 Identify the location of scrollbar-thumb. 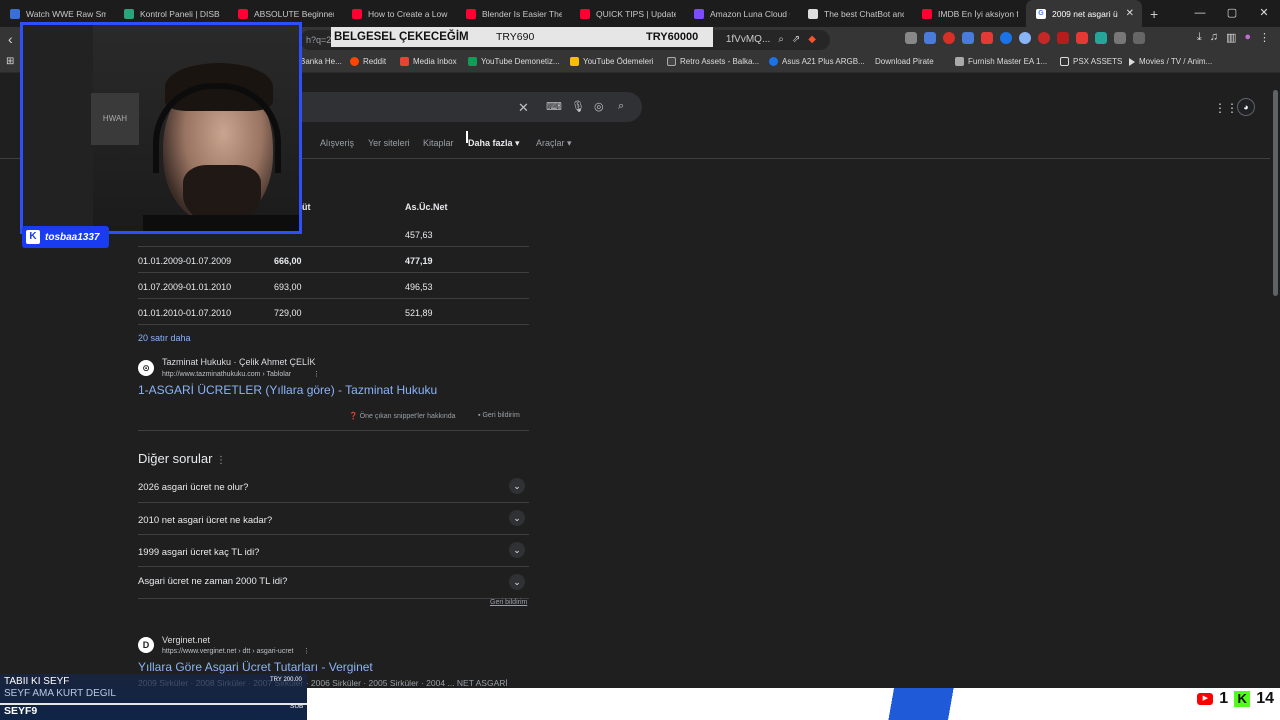
(1275, 193).